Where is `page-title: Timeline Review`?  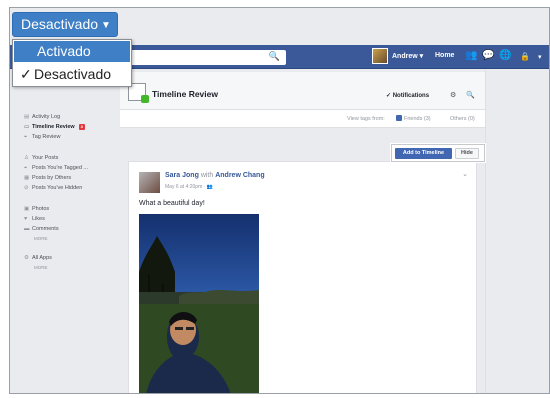
page-title: Timeline Review is located at coordinates (185, 94).